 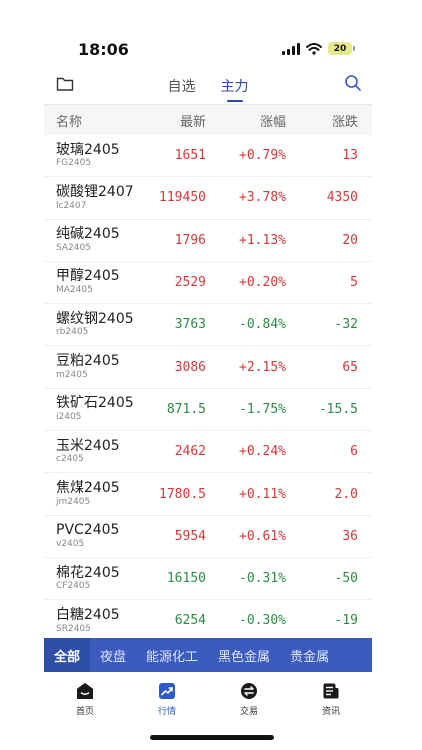 What do you see at coordinates (208, 86) in the screenshot?
I see `market-tabs: 自选 主力` at bounding box center [208, 86].